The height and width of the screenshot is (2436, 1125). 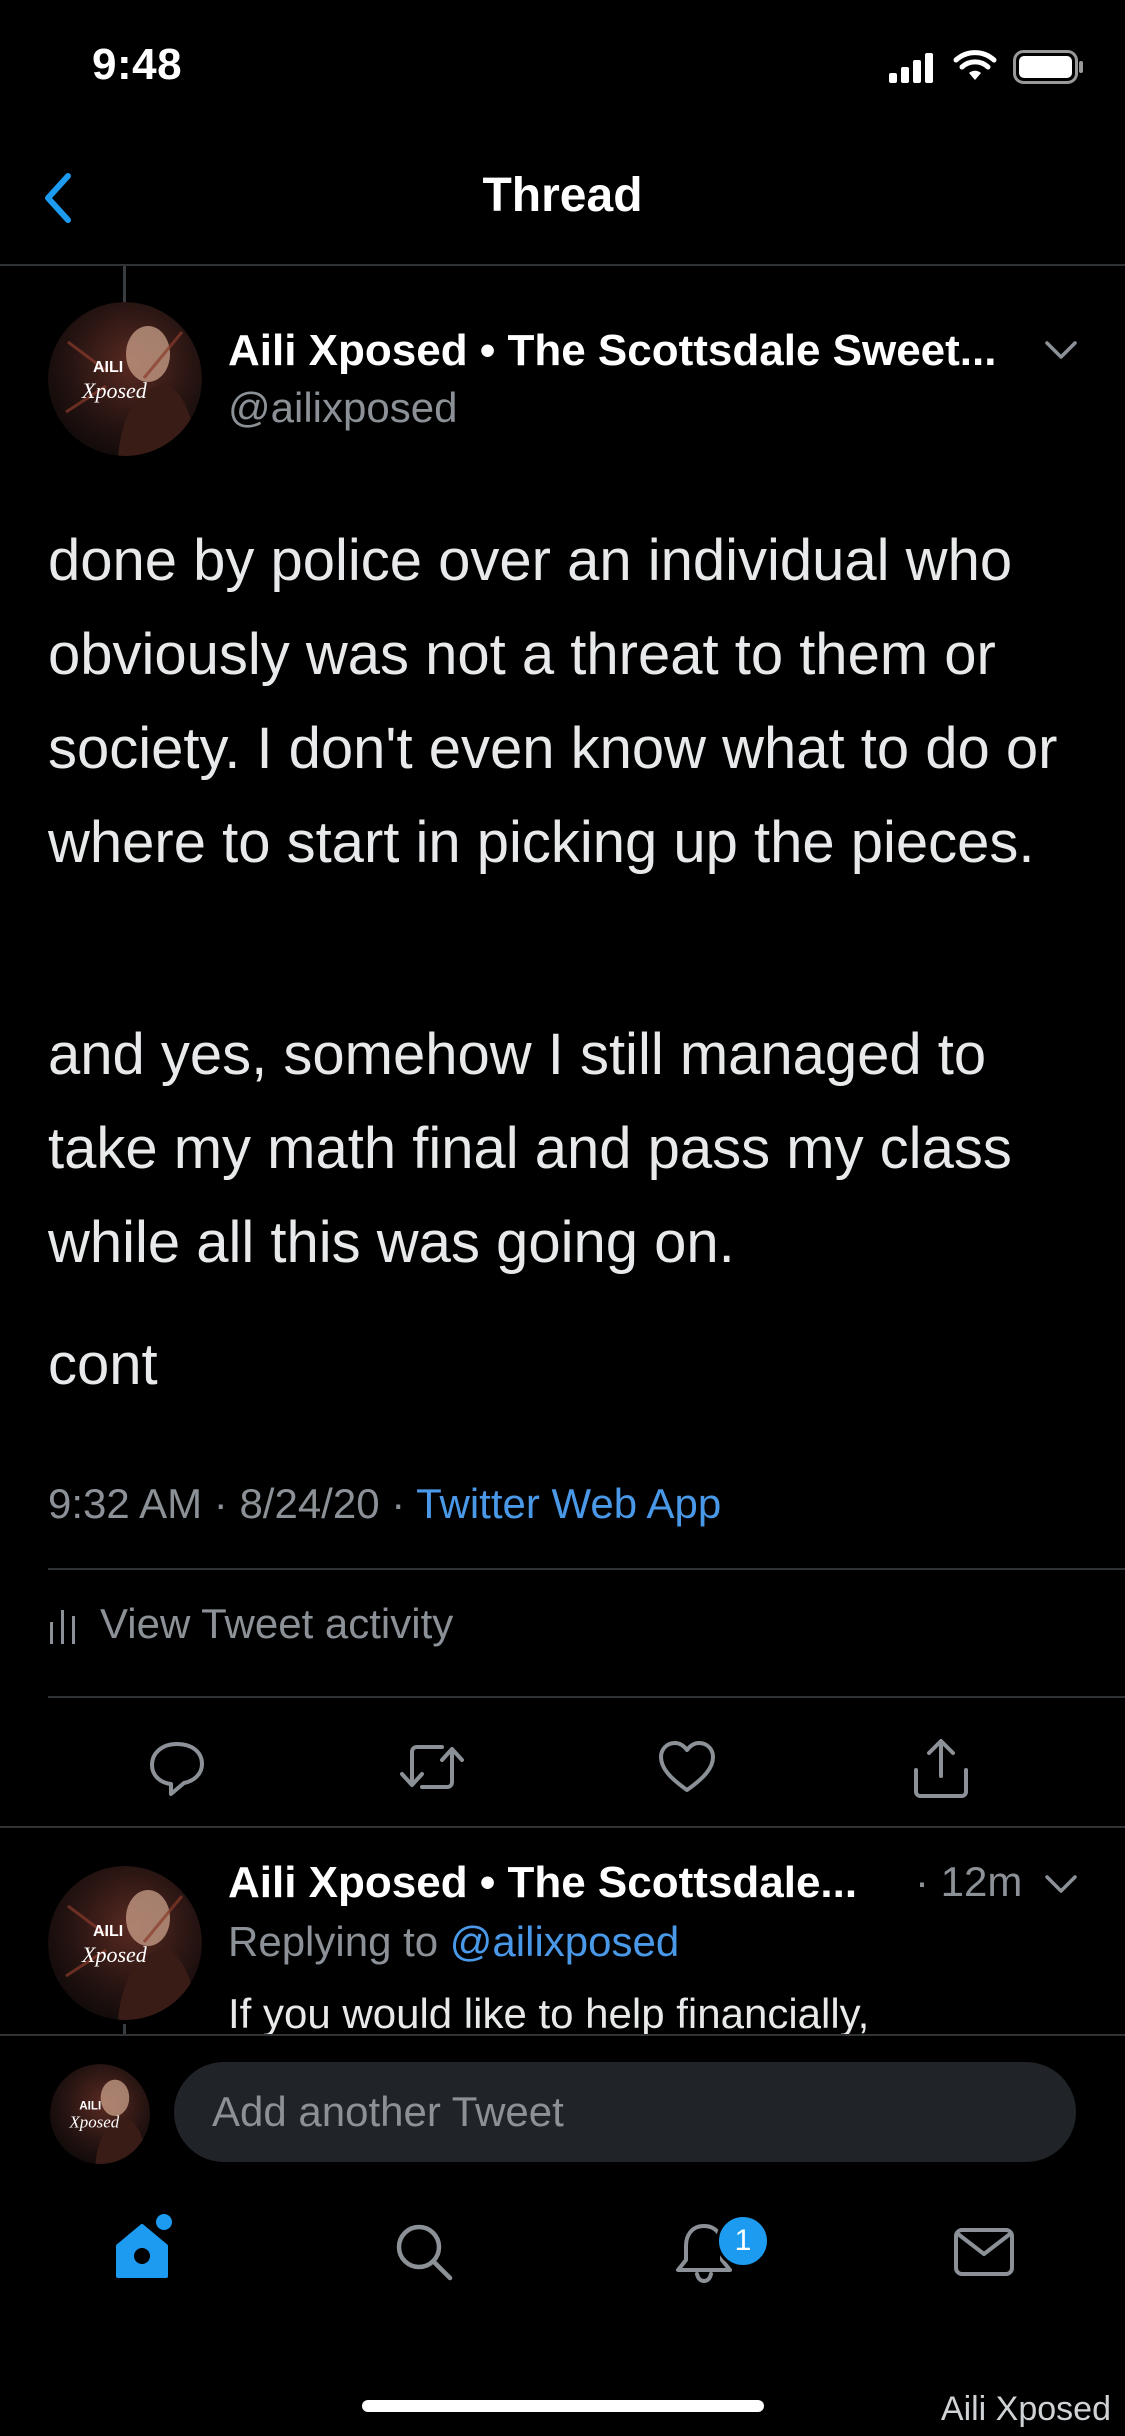 I want to click on tweet-time: 9:32 AM, so click(x=125, y=1503).